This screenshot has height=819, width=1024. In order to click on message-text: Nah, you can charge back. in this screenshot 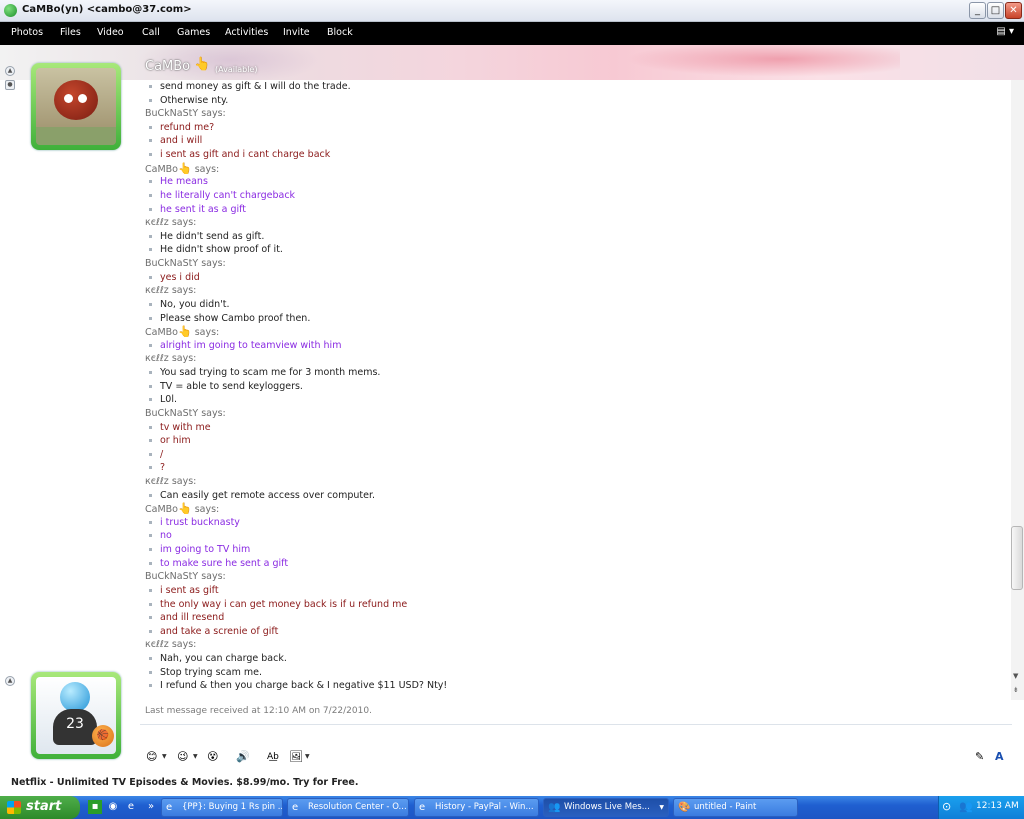, I will do `click(223, 659)`.